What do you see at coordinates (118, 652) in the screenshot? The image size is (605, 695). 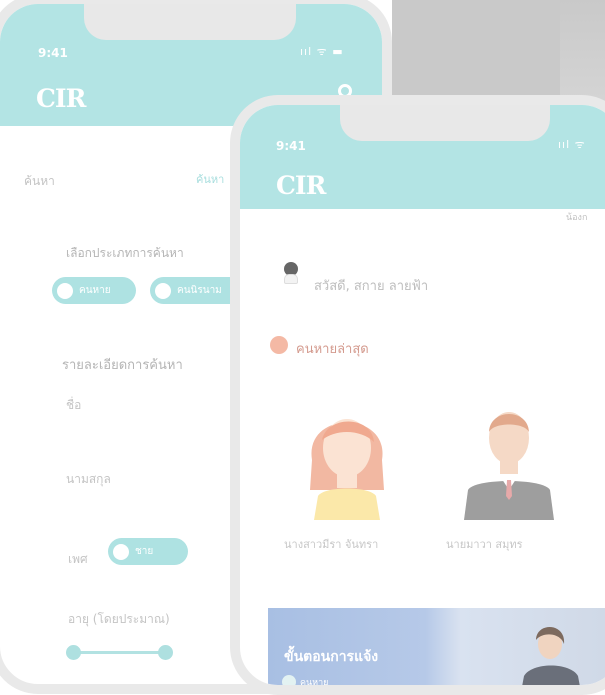 I see `age-slider-track` at bounding box center [118, 652].